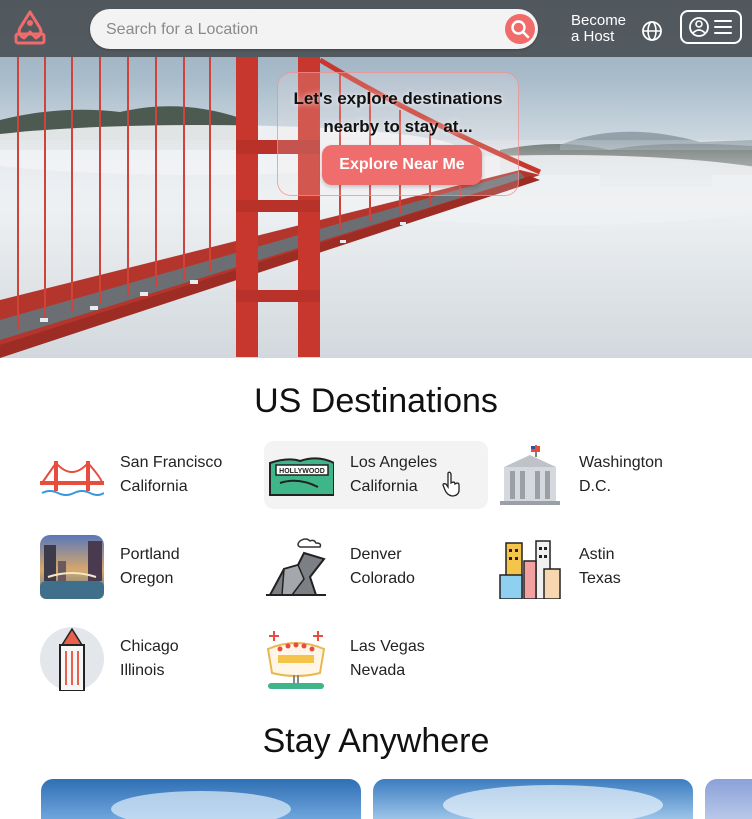 The height and width of the screenshot is (819, 752). I want to click on become-a-host-link: Become a Host, so click(603, 29).